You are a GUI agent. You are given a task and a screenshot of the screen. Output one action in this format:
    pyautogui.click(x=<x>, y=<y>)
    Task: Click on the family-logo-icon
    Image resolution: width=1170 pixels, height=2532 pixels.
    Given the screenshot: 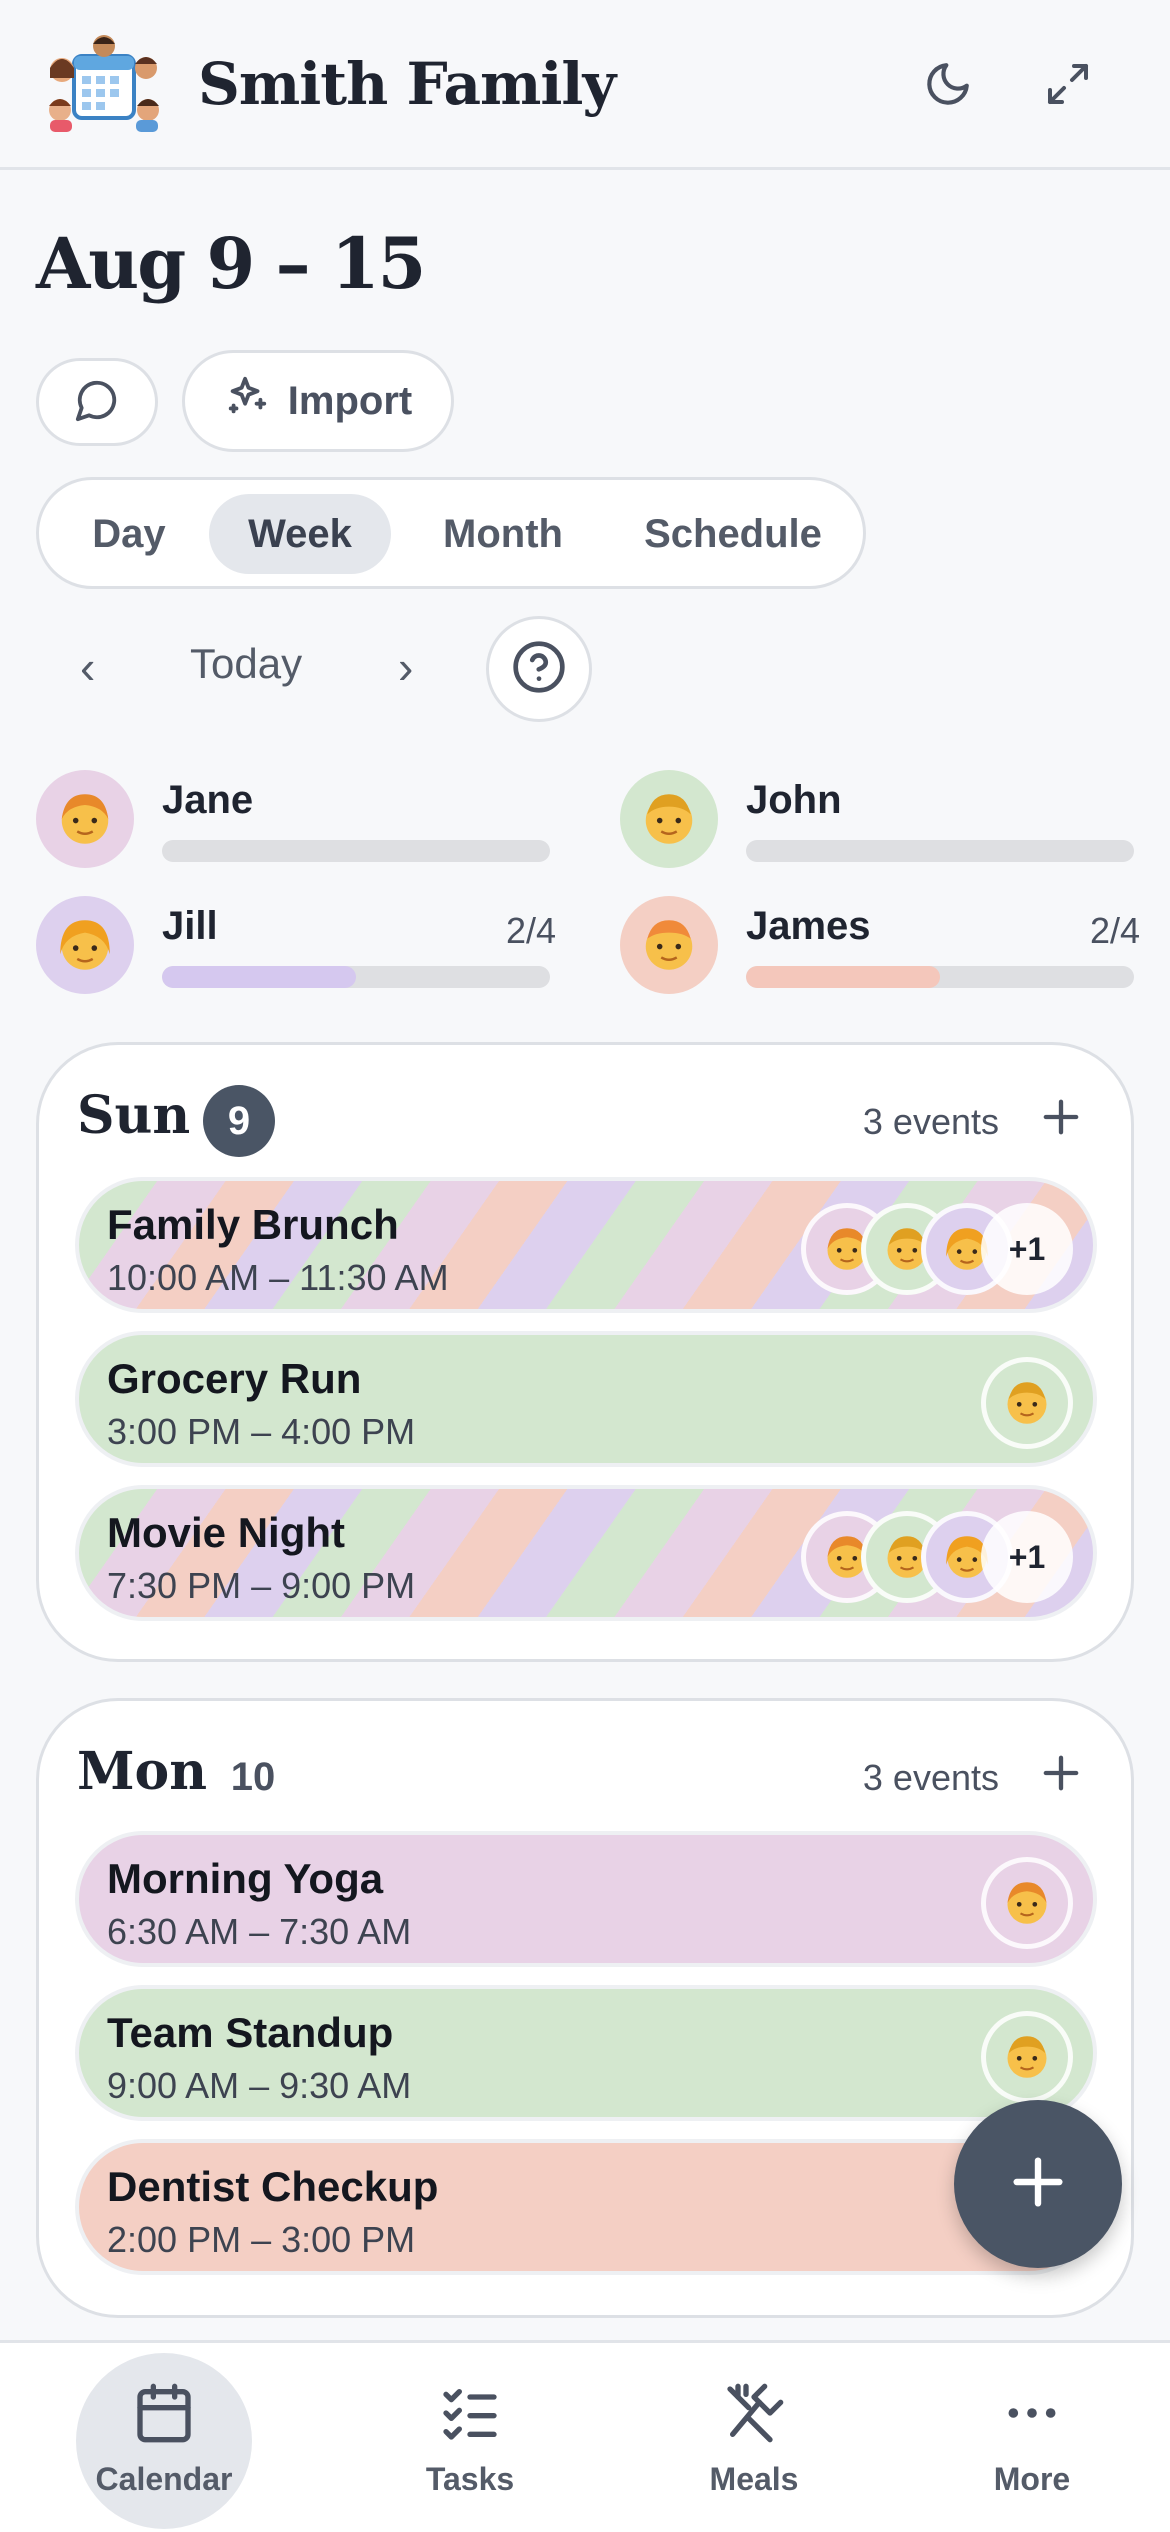 What is the action you would take?
    pyautogui.click(x=104, y=84)
    